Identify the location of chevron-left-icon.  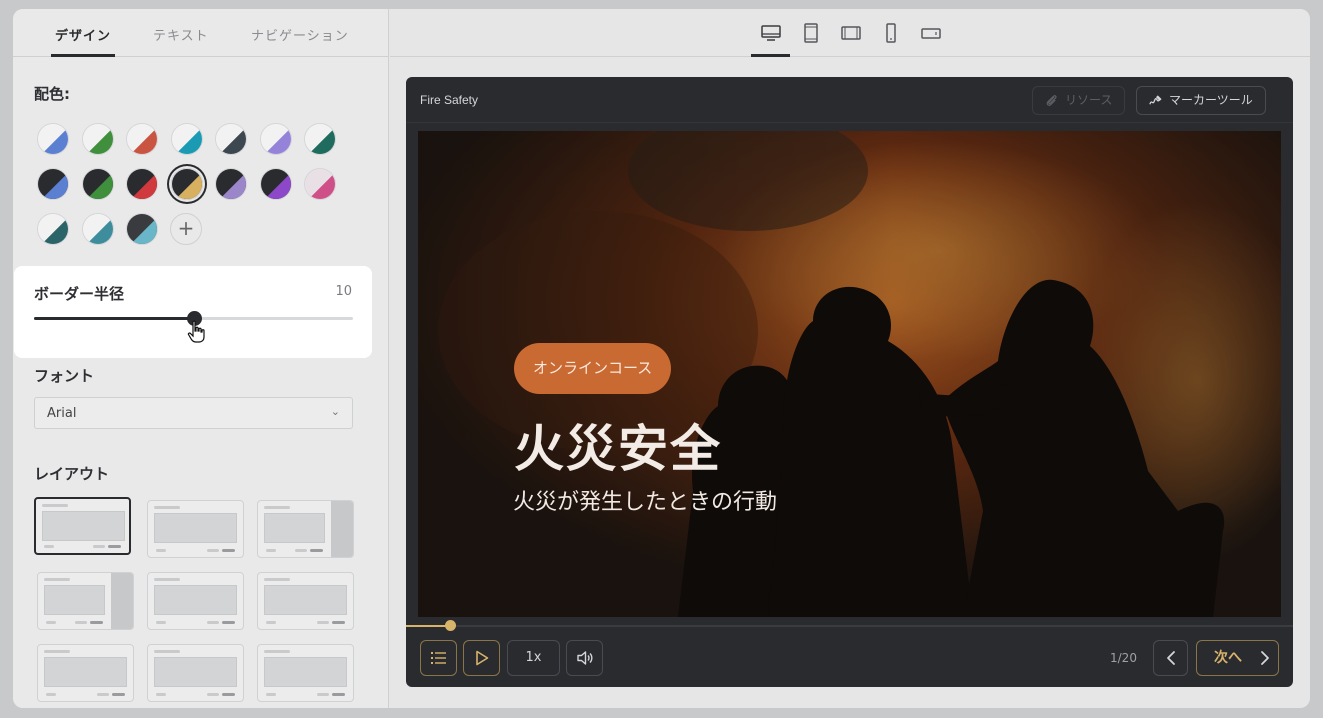
(1170, 658).